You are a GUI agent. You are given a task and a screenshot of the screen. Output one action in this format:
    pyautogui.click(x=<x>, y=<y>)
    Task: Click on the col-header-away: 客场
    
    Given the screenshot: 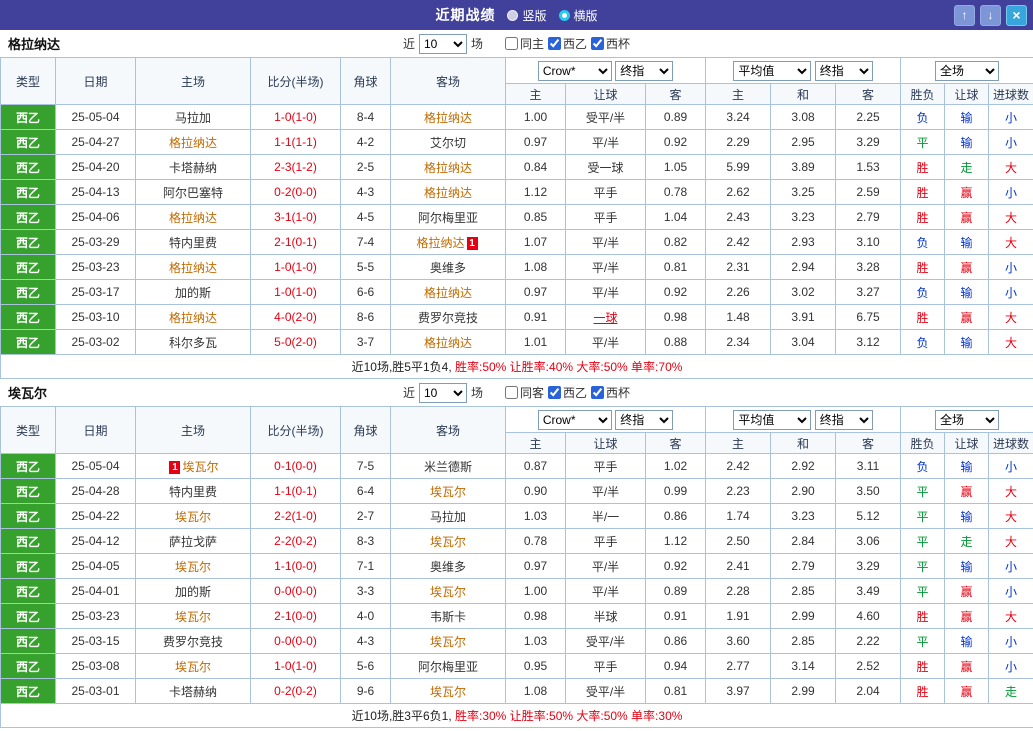 What is the action you would take?
    pyautogui.click(x=448, y=430)
    